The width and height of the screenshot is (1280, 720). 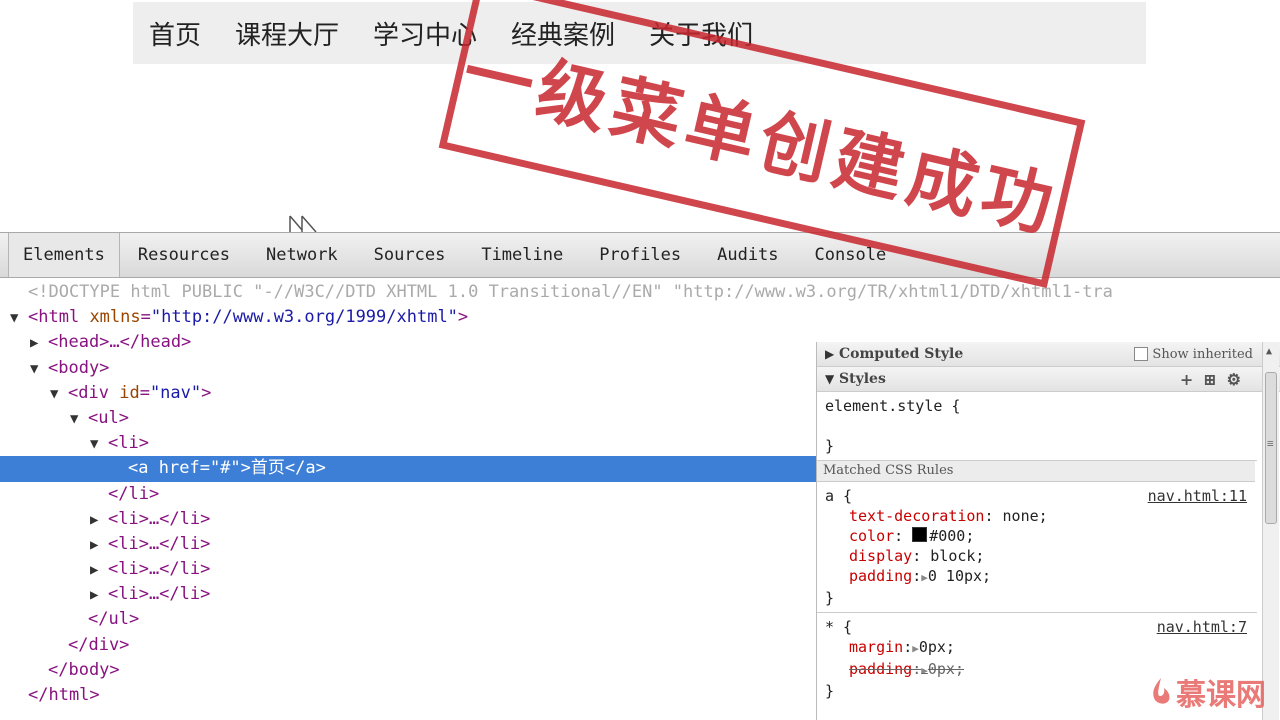 What do you see at coordinates (410, 255) in the screenshot?
I see `tab-sources: Sources` at bounding box center [410, 255].